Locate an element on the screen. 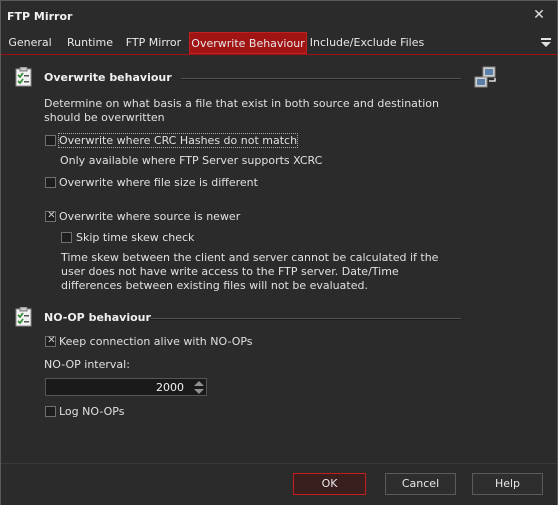  log-noops-checkbox-label: Log NO-OPs is located at coordinates (91, 411).